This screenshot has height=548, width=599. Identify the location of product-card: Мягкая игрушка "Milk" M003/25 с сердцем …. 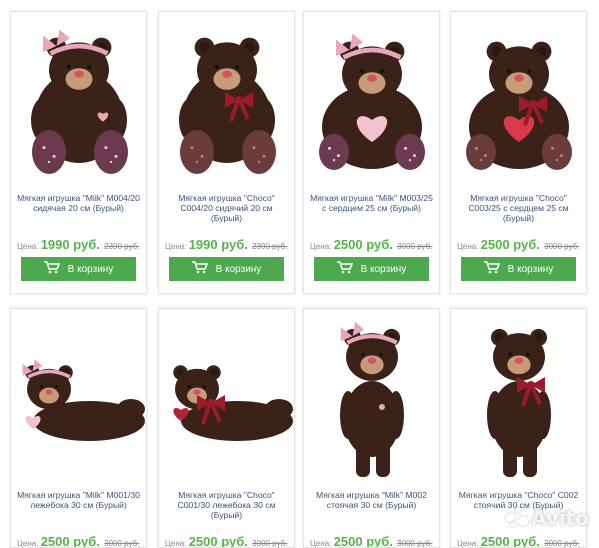
(371, 152).